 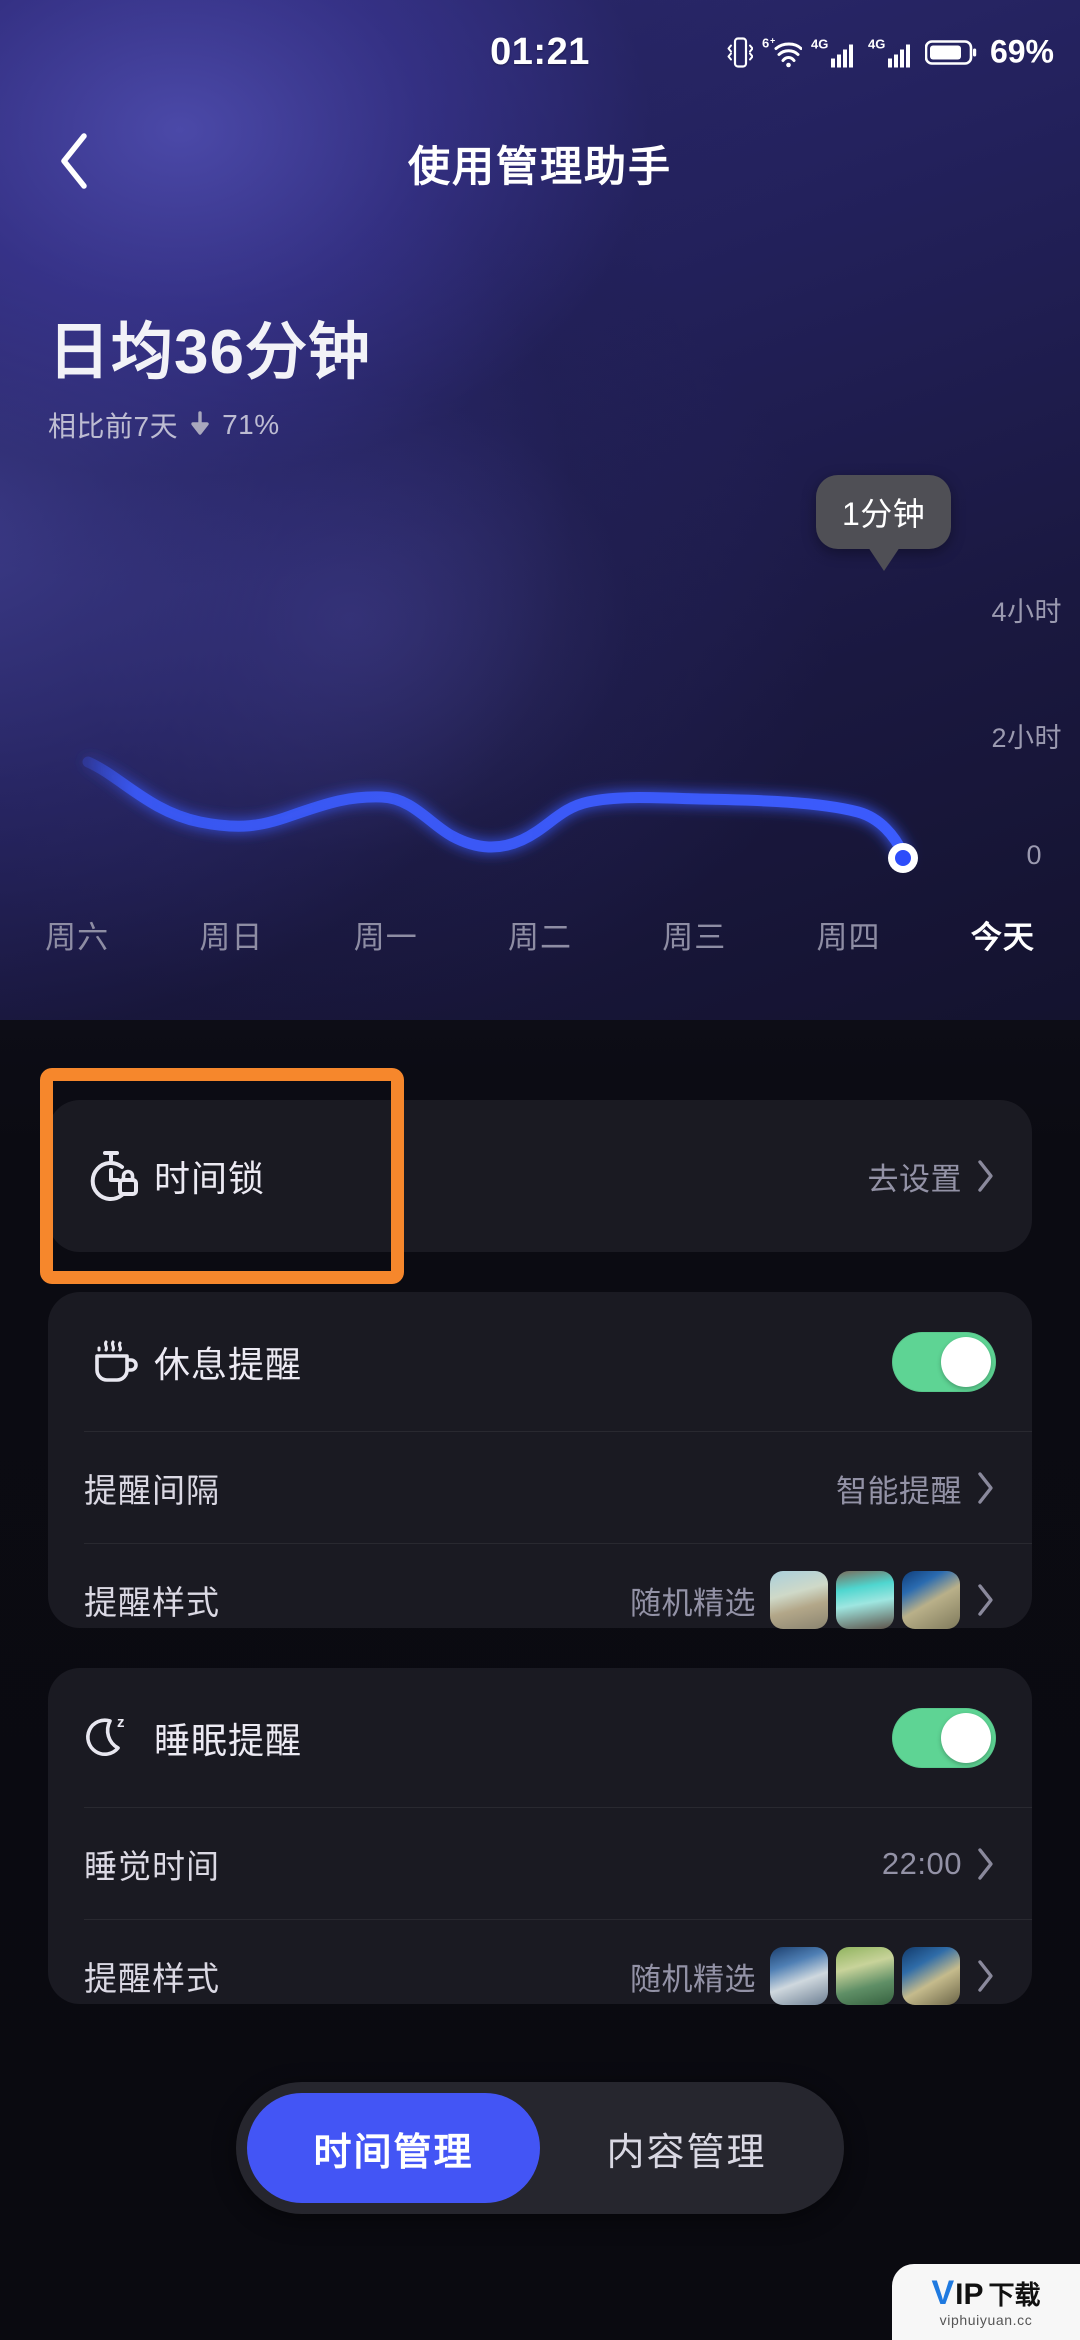 What do you see at coordinates (228, 1740) in the screenshot?
I see `sleep-reminder-label: 睡眠提醒` at bounding box center [228, 1740].